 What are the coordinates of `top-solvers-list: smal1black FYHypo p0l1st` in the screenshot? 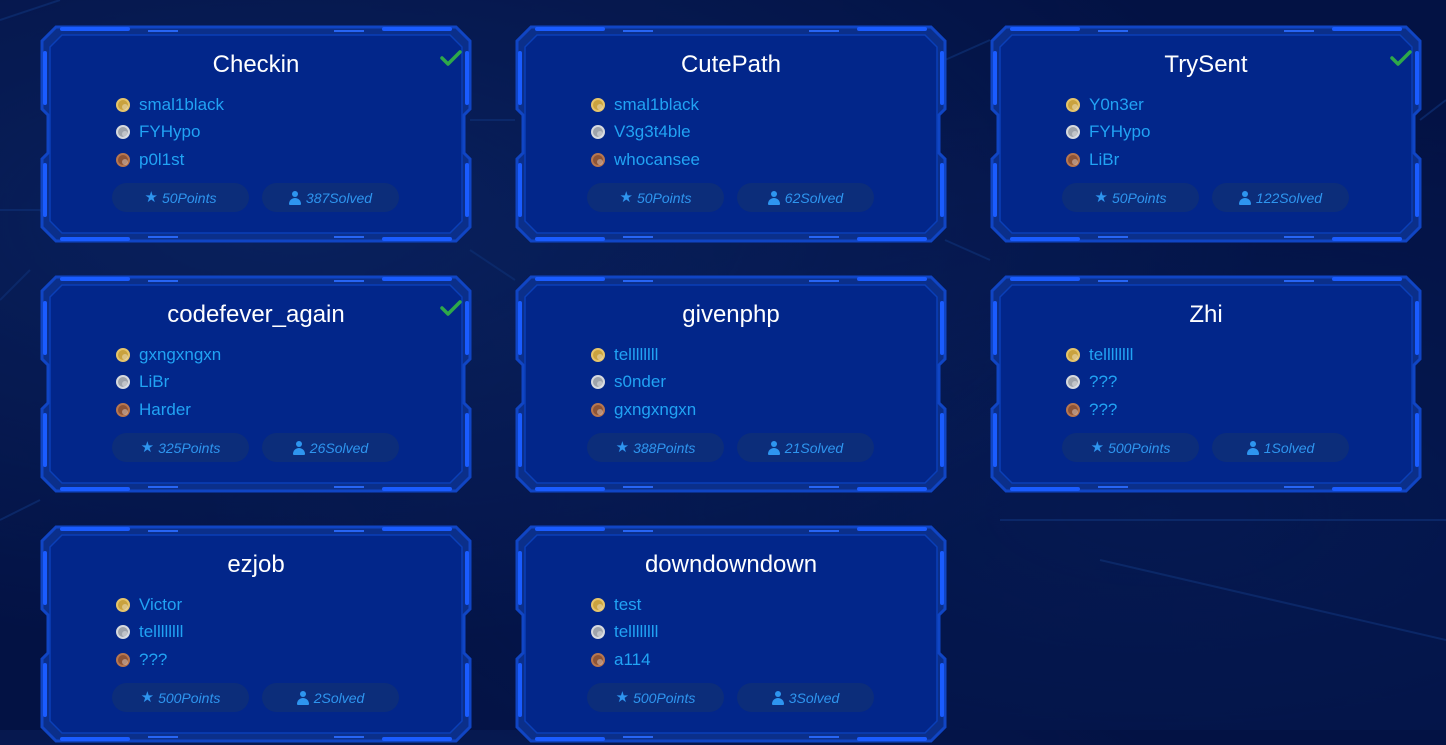 It's located at (170, 132).